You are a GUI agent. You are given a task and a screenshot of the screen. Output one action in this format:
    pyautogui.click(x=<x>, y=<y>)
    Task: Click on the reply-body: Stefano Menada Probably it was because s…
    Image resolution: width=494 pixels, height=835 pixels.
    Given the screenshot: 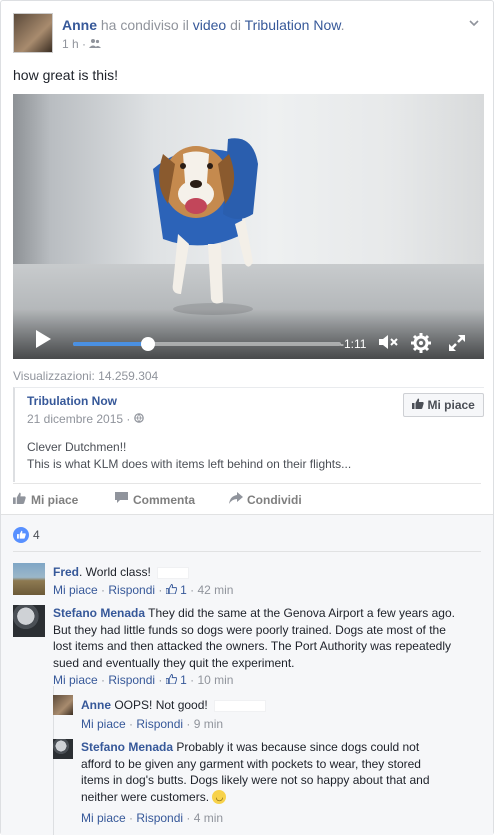 What is the action you would take?
    pyautogui.click(x=281, y=772)
    